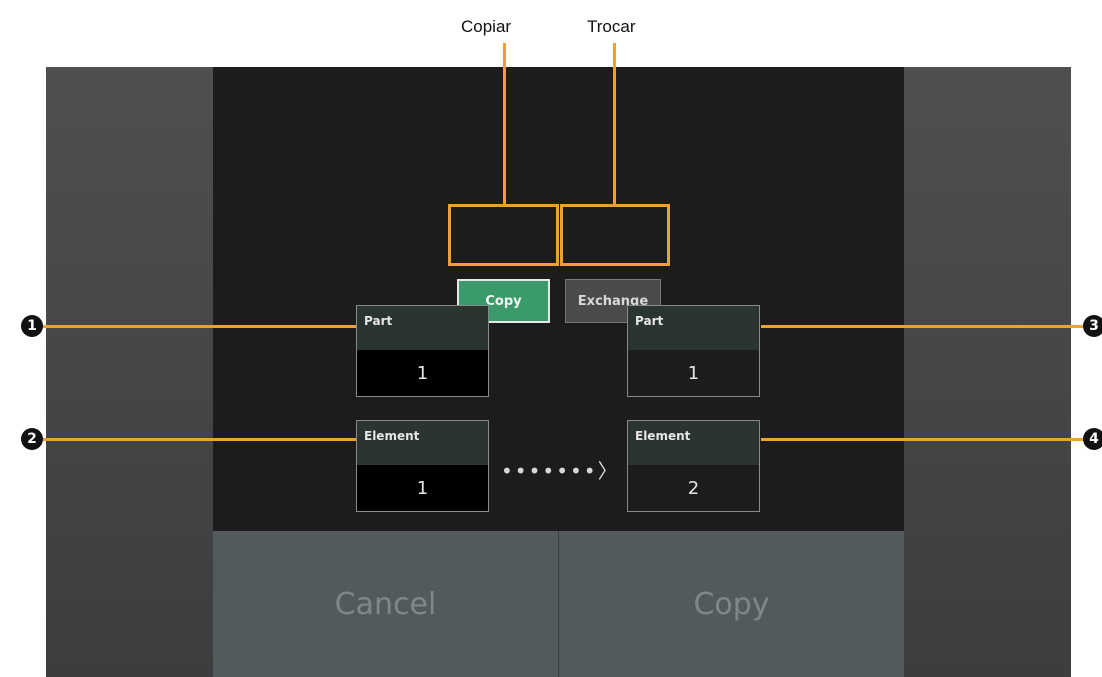 The height and width of the screenshot is (677, 1102). I want to click on marker-3: 3, so click(1092, 326).